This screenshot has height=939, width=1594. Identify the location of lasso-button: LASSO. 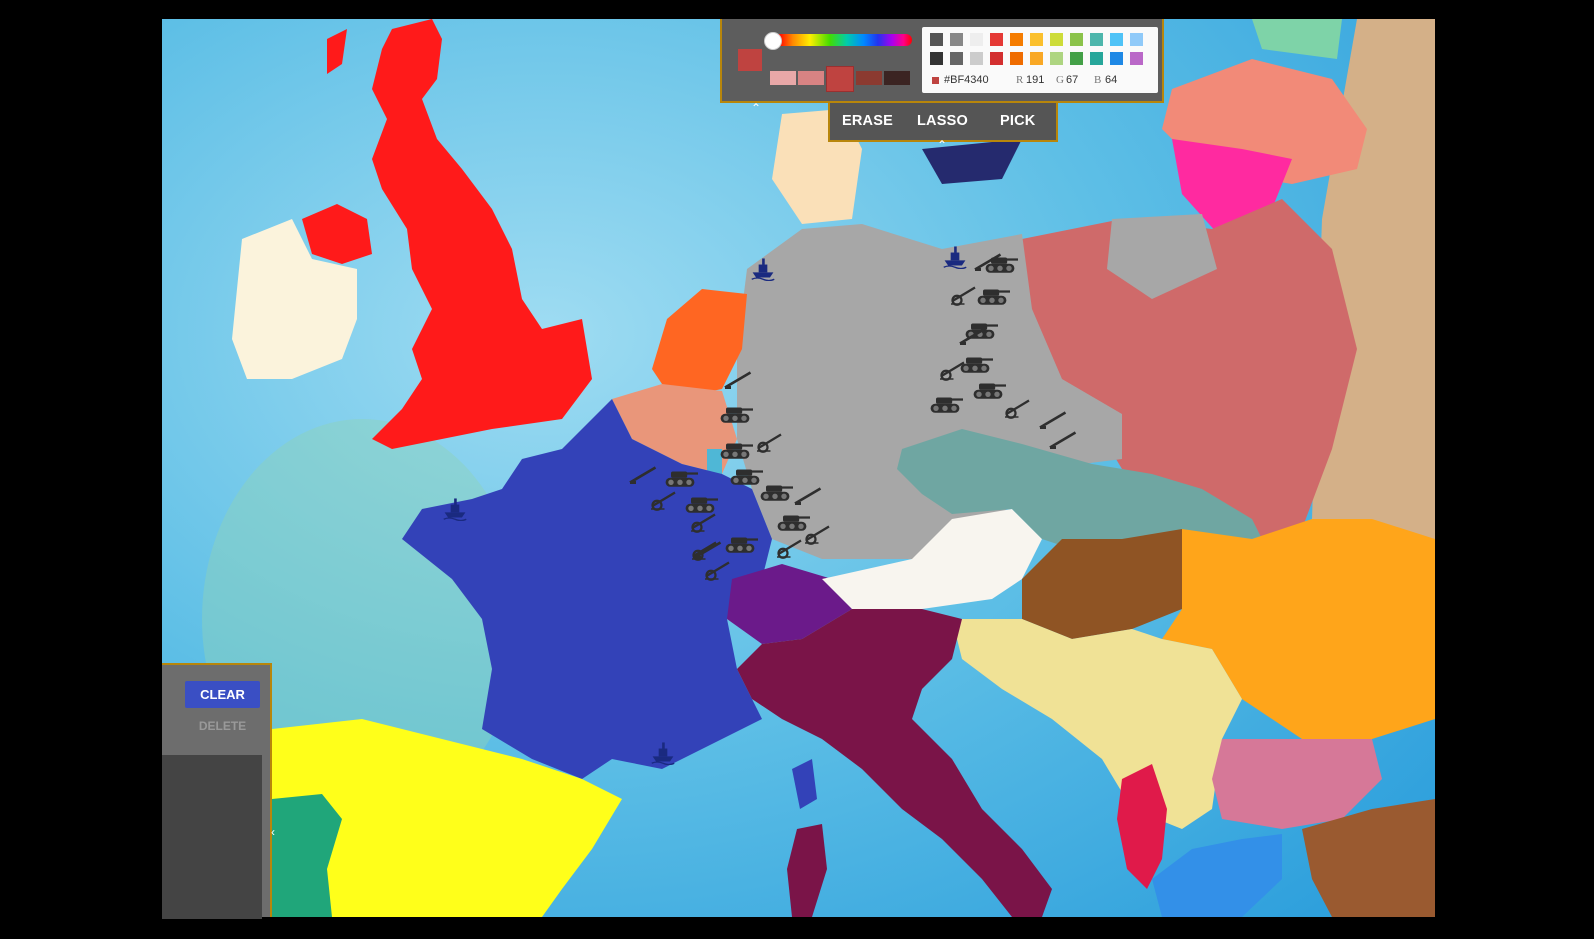
(942, 121).